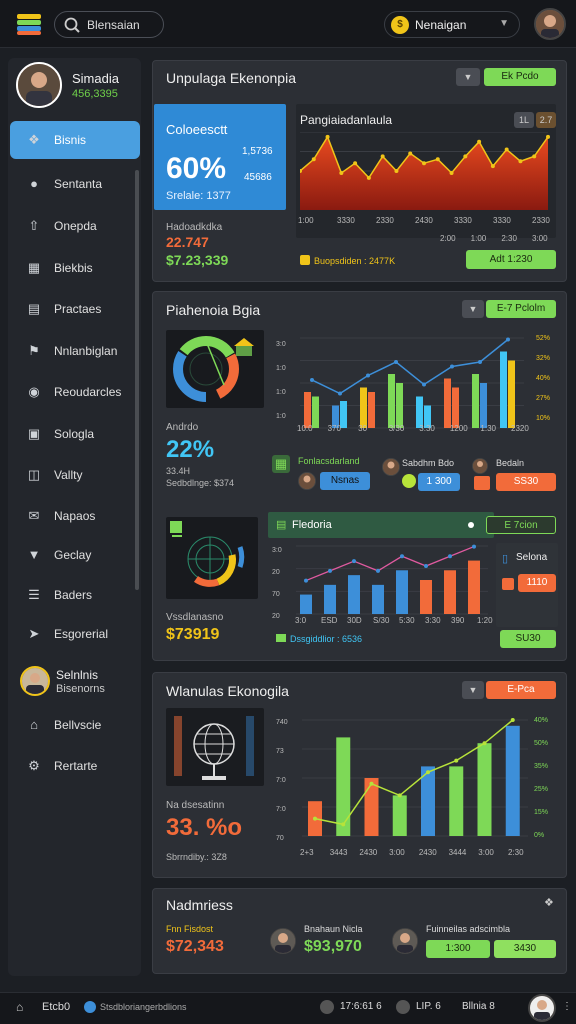  I want to click on metric-2-value: $93,970, so click(333, 946).